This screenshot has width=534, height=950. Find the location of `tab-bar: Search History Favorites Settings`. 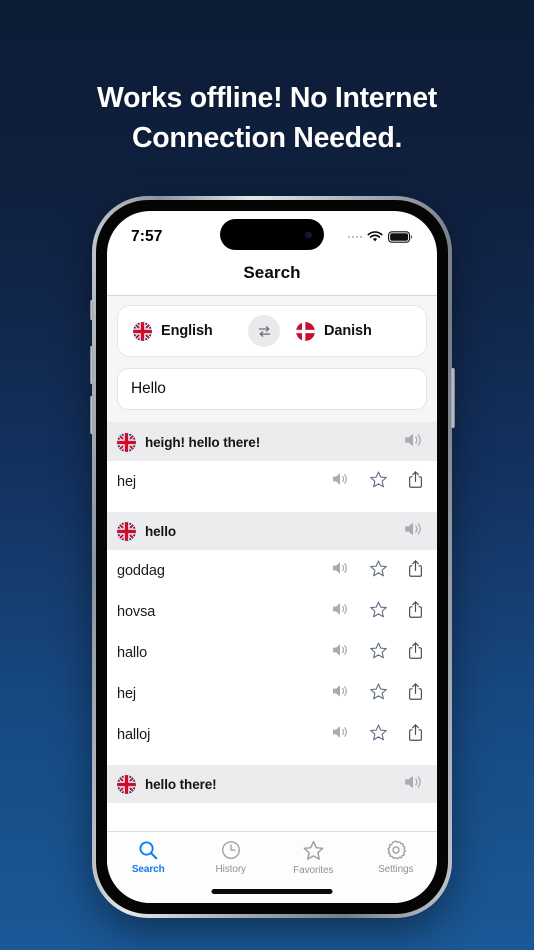

tab-bar: Search History Favorites Settings is located at coordinates (272, 867).